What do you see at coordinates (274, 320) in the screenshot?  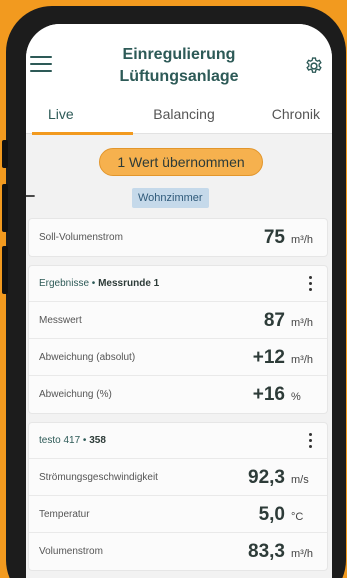 I see `result-value: 87` at bounding box center [274, 320].